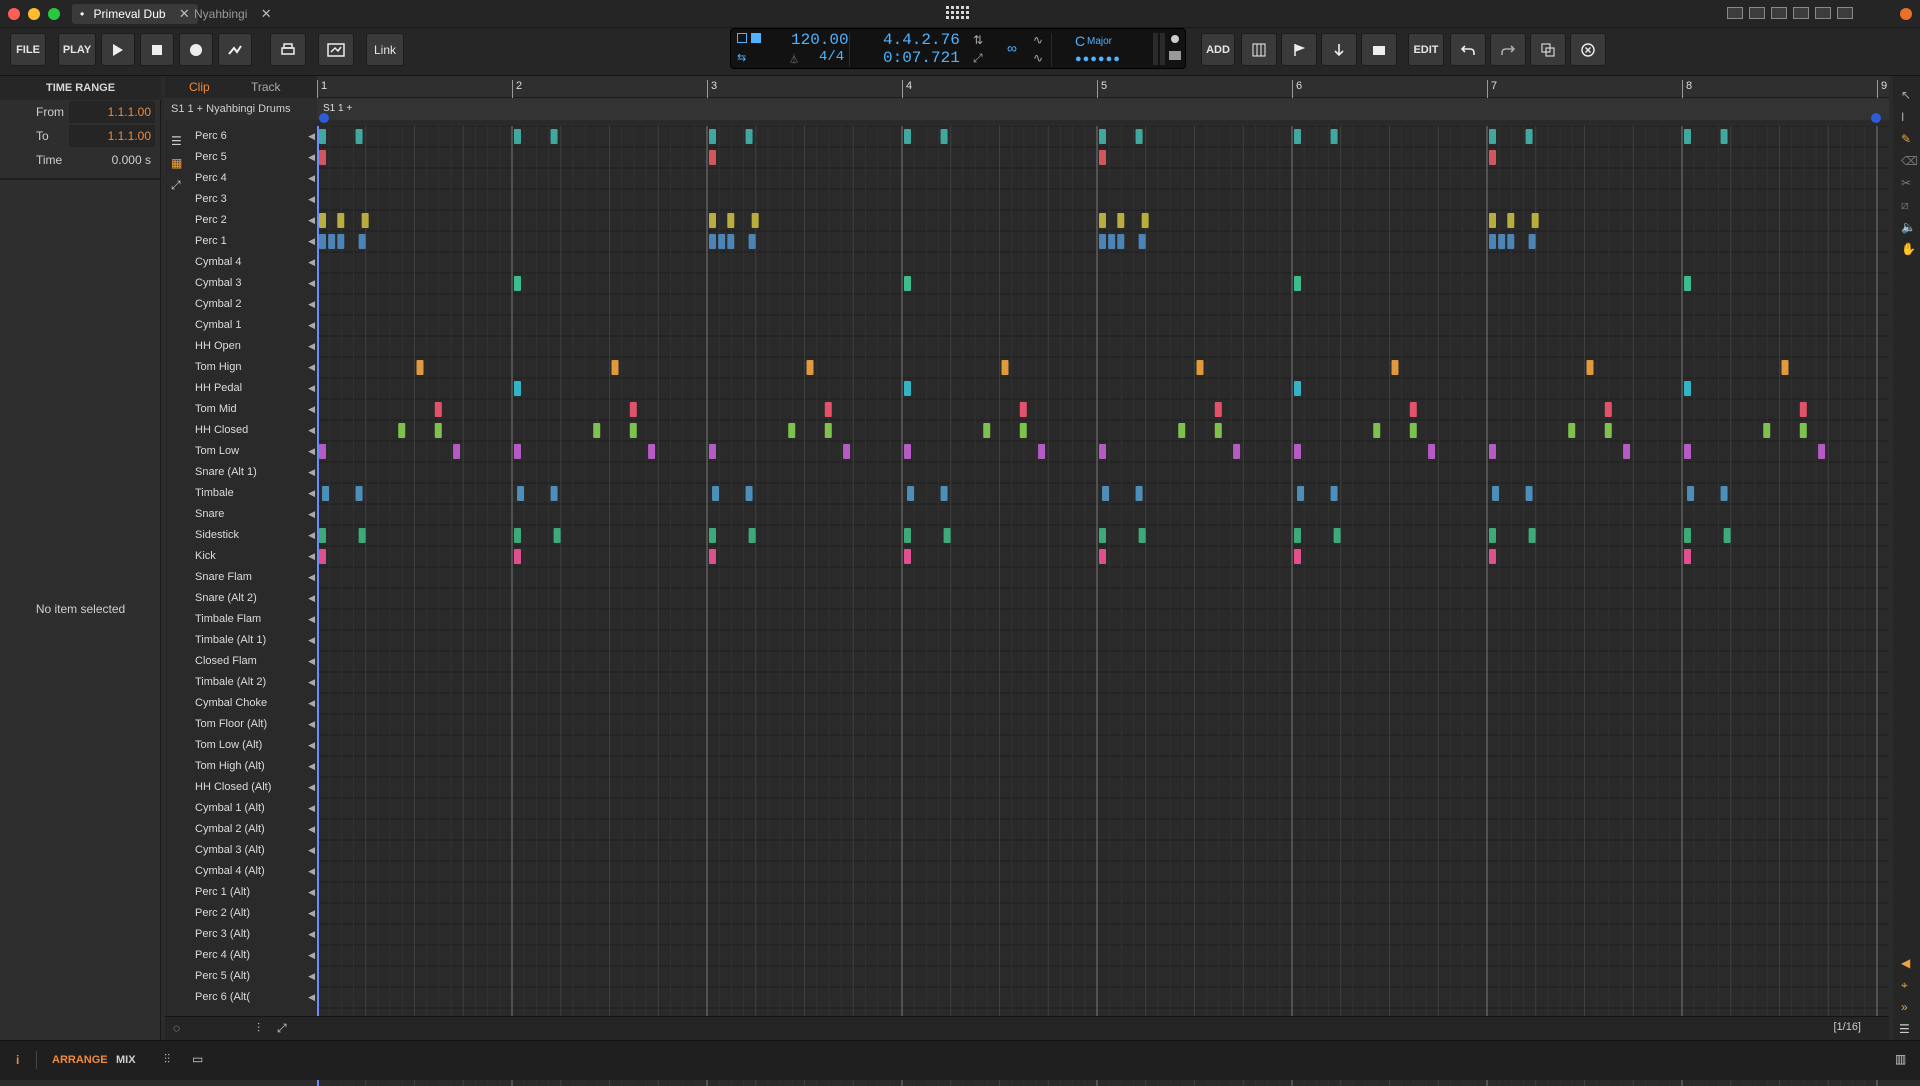  Describe the element at coordinates (1906, 95) in the screenshot. I see `pointer-tool-icon: ↖` at that location.